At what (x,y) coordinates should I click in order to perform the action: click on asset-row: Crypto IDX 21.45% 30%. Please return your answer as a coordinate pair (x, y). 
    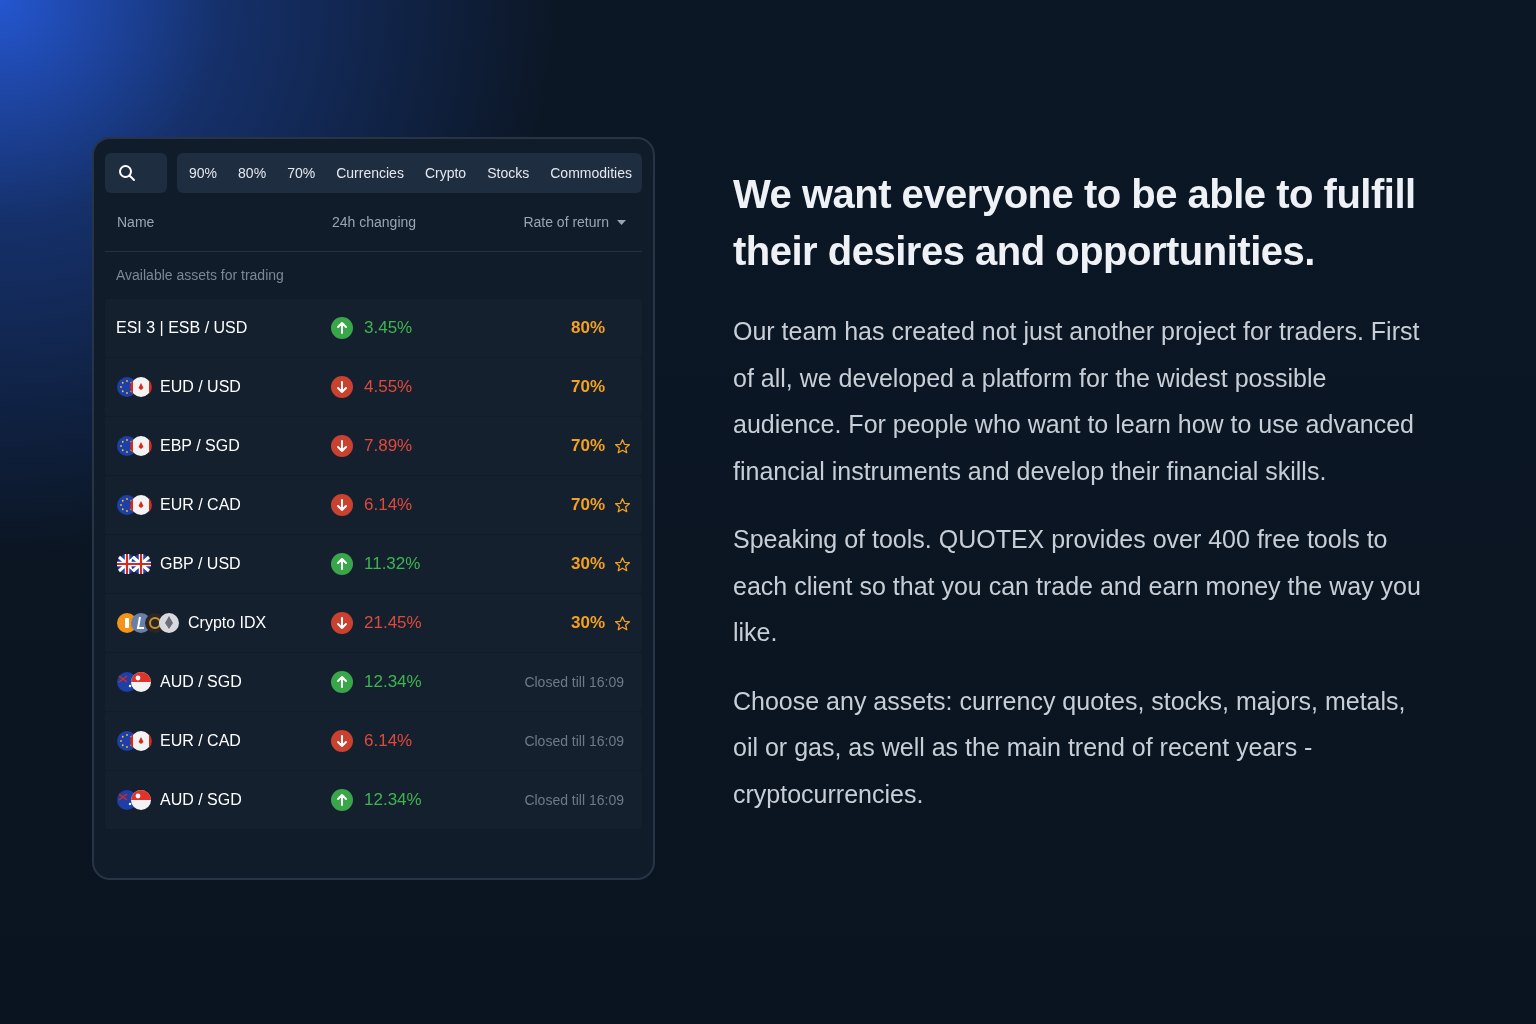
    Looking at the image, I should click on (373, 623).